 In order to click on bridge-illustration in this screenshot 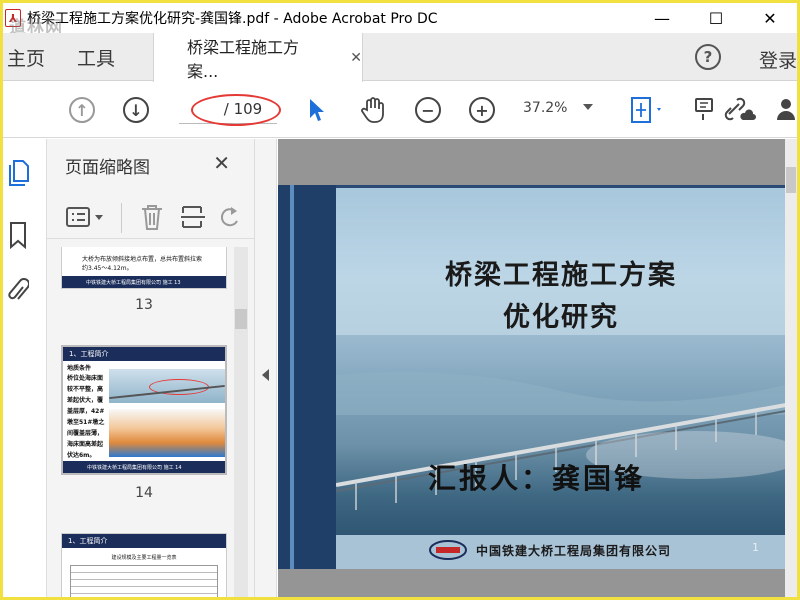, I will do `click(560, 441)`.